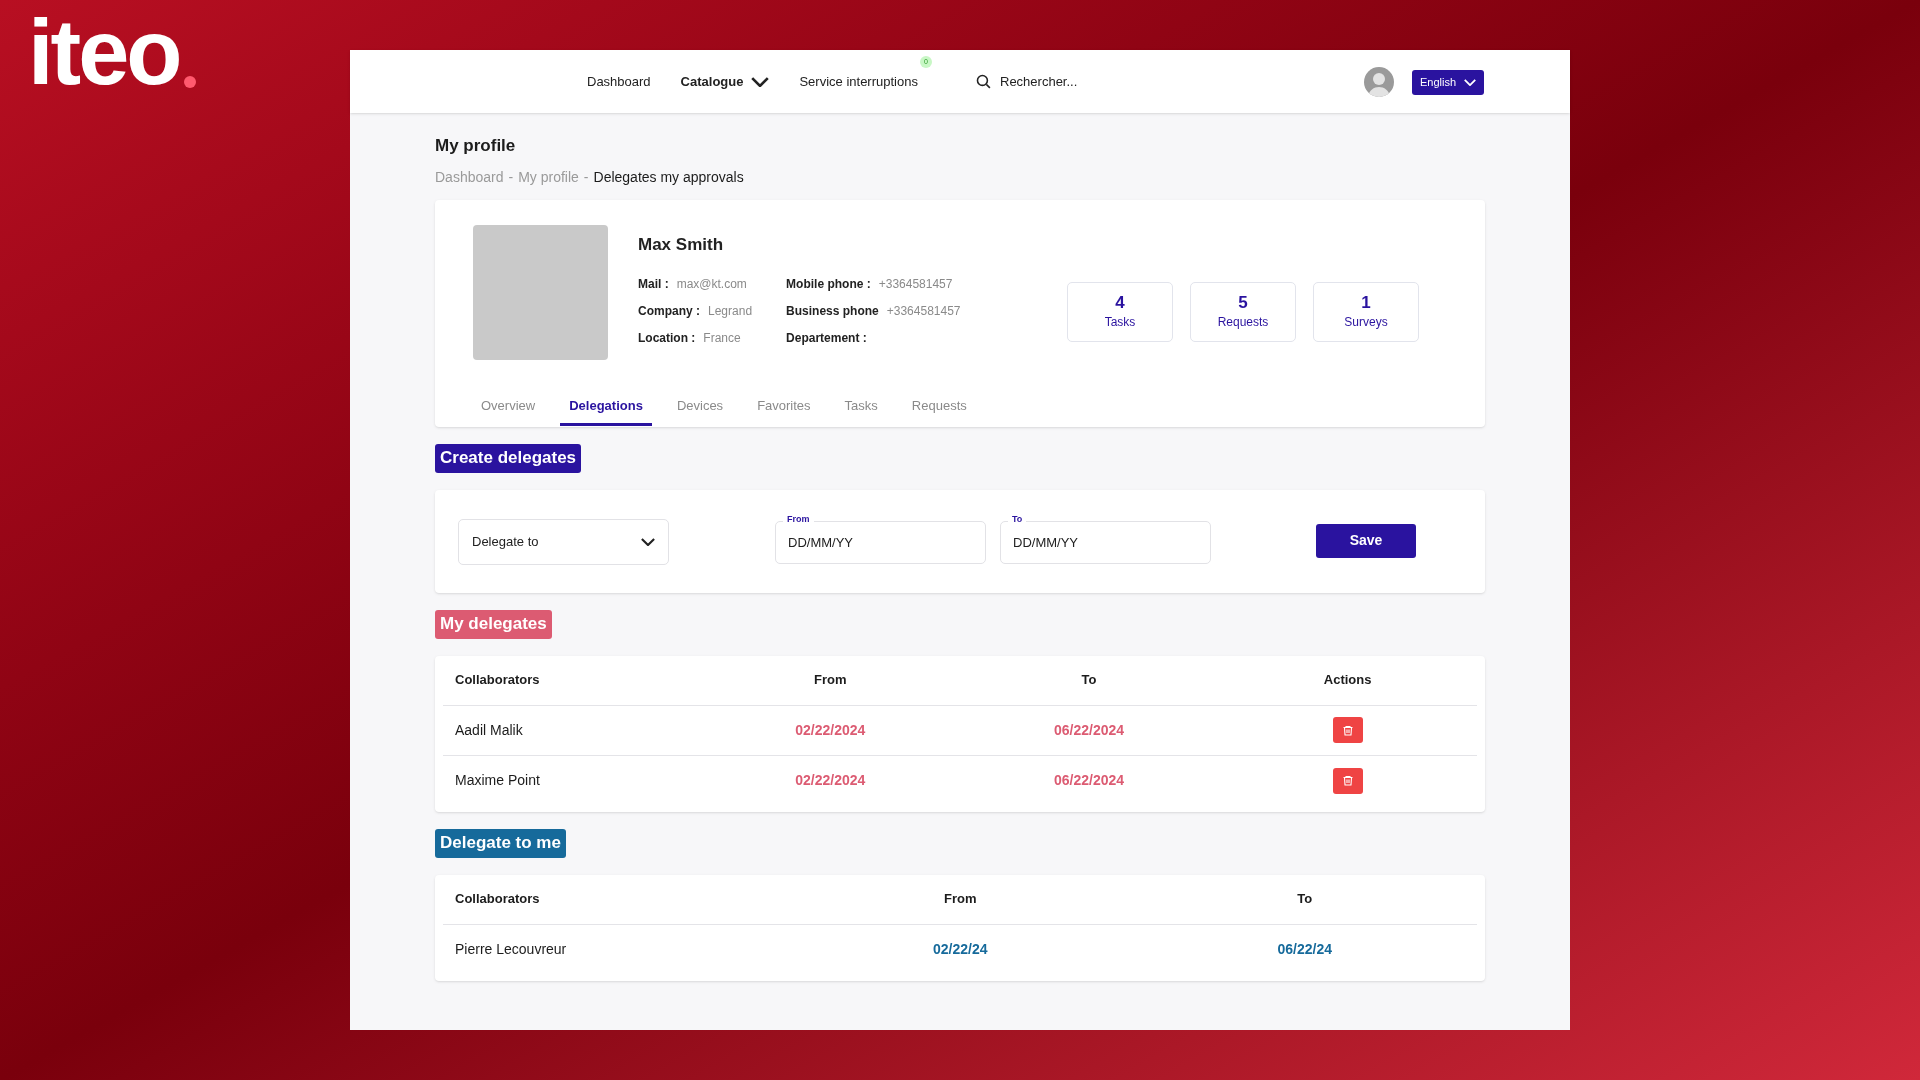 The width and height of the screenshot is (1920, 1080). What do you see at coordinates (668, 177) in the screenshot?
I see `breadcrumb-link: Delegates my approvals` at bounding box center [668, 177].